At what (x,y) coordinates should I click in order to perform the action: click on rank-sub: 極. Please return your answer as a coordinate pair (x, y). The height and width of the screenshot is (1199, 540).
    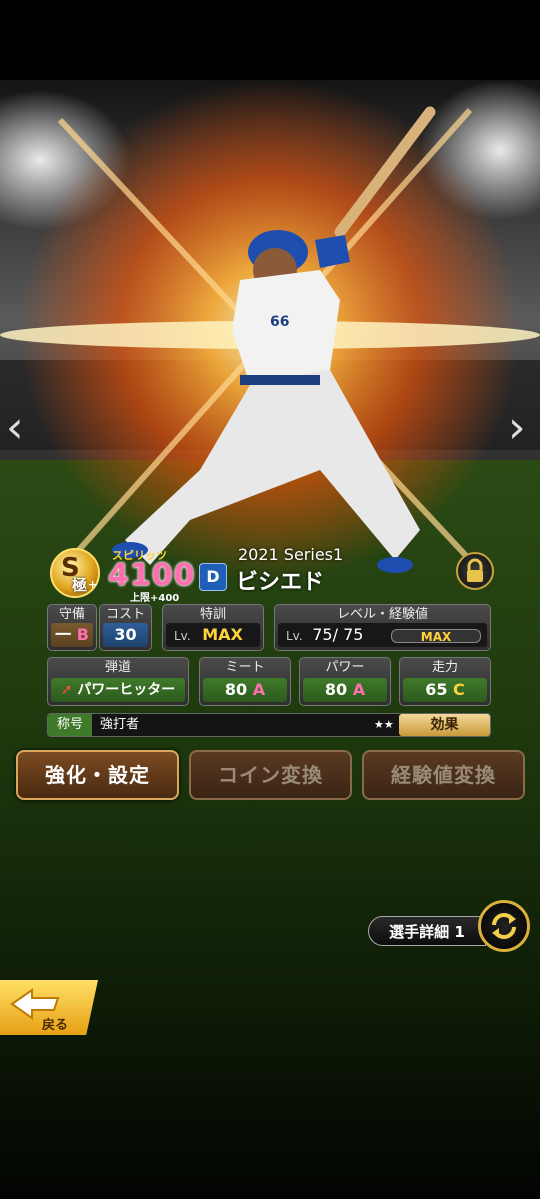
    Looking at the image, I should click on (80, 585).